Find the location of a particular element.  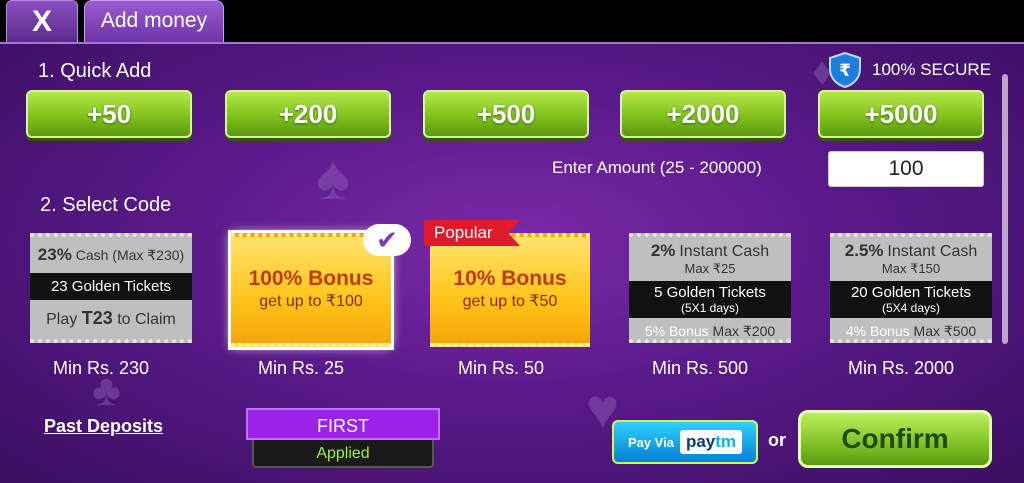

code-claim-text: to Claim is located at coordinates (146, 319).